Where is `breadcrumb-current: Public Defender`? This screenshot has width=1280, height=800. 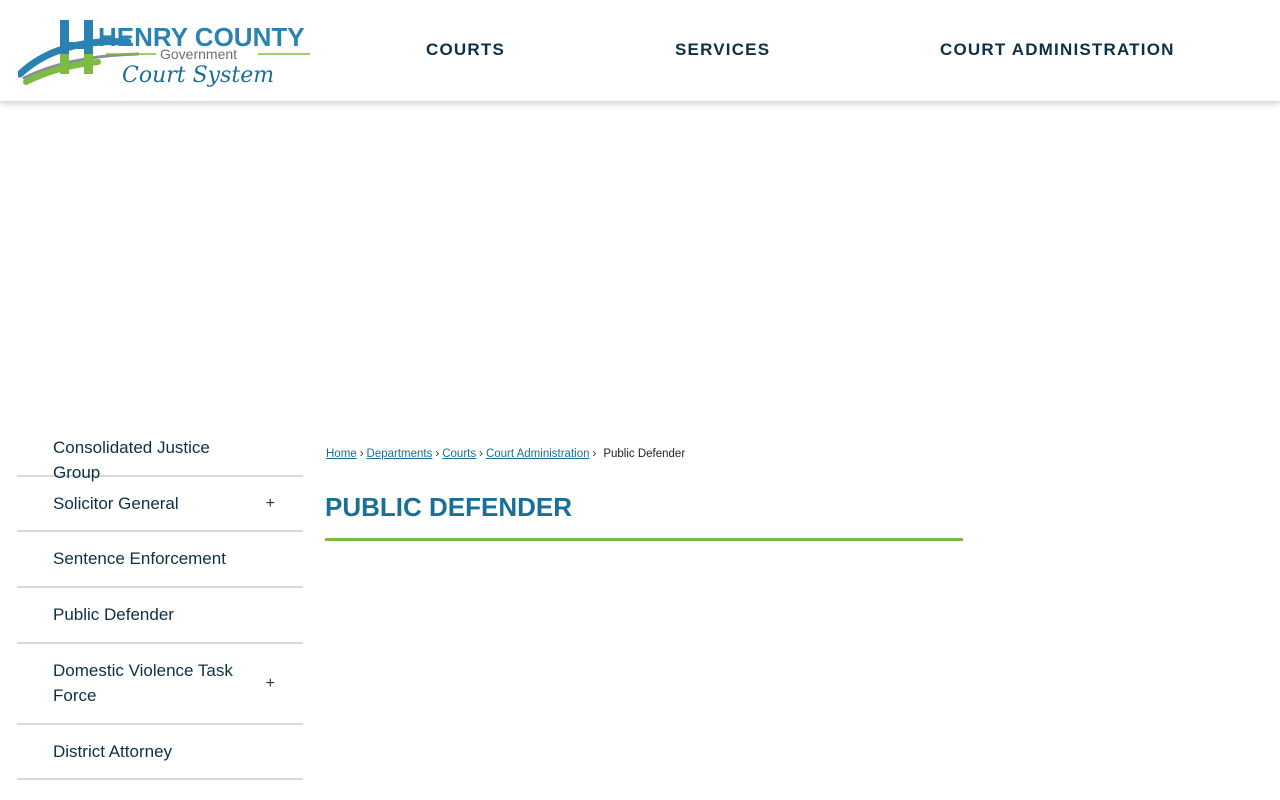 breadcrumb-current: Public Defender is located at coordinates (644, 454).